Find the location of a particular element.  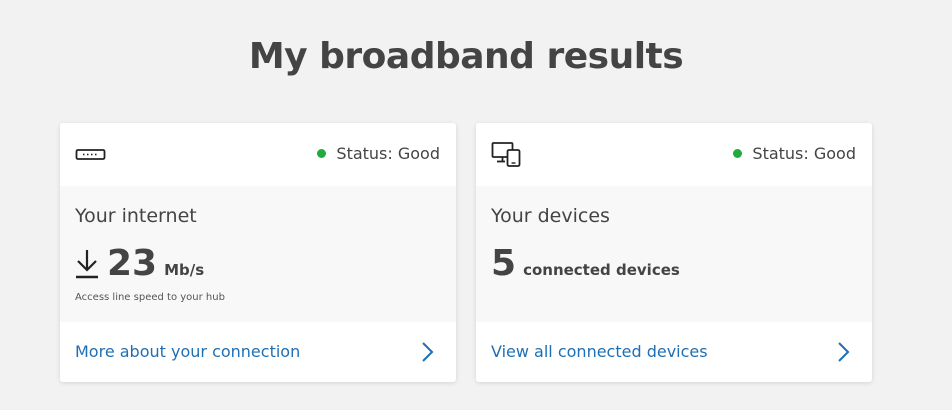

internet-card-header: Status: Good is located at coordinates (258, 154).